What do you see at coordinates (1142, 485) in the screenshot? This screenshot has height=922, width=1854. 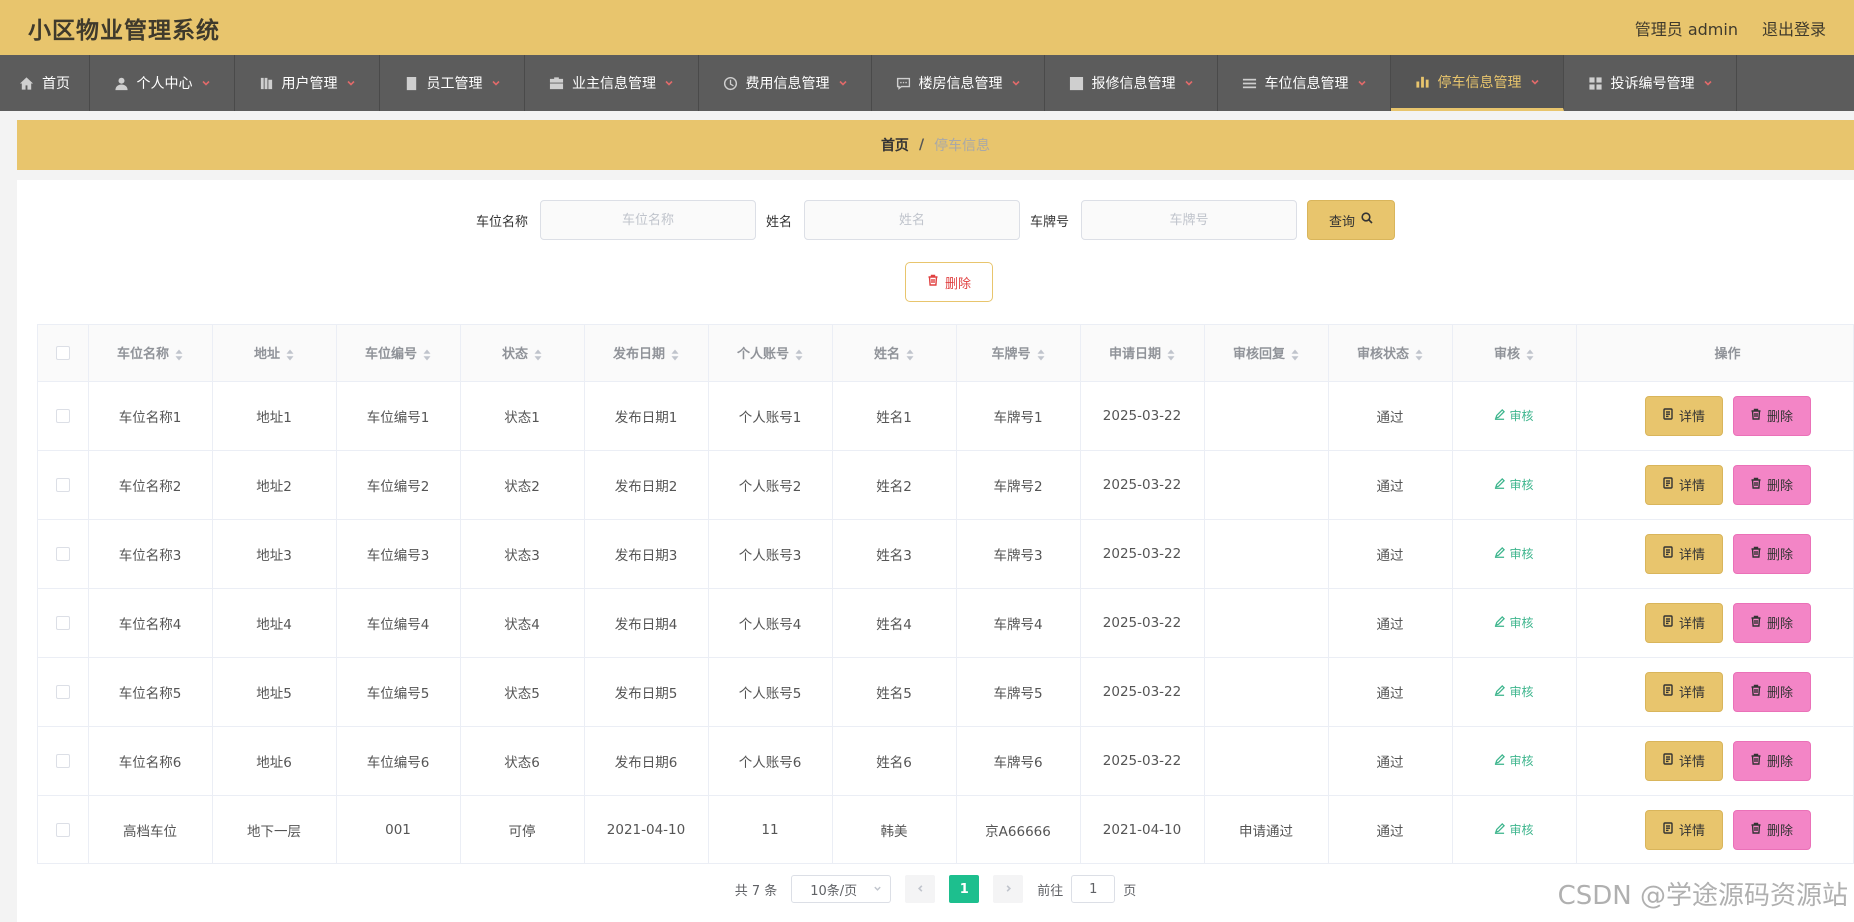 I see `table-cell: 2025-03-22` at bounding box center [1142, 485].